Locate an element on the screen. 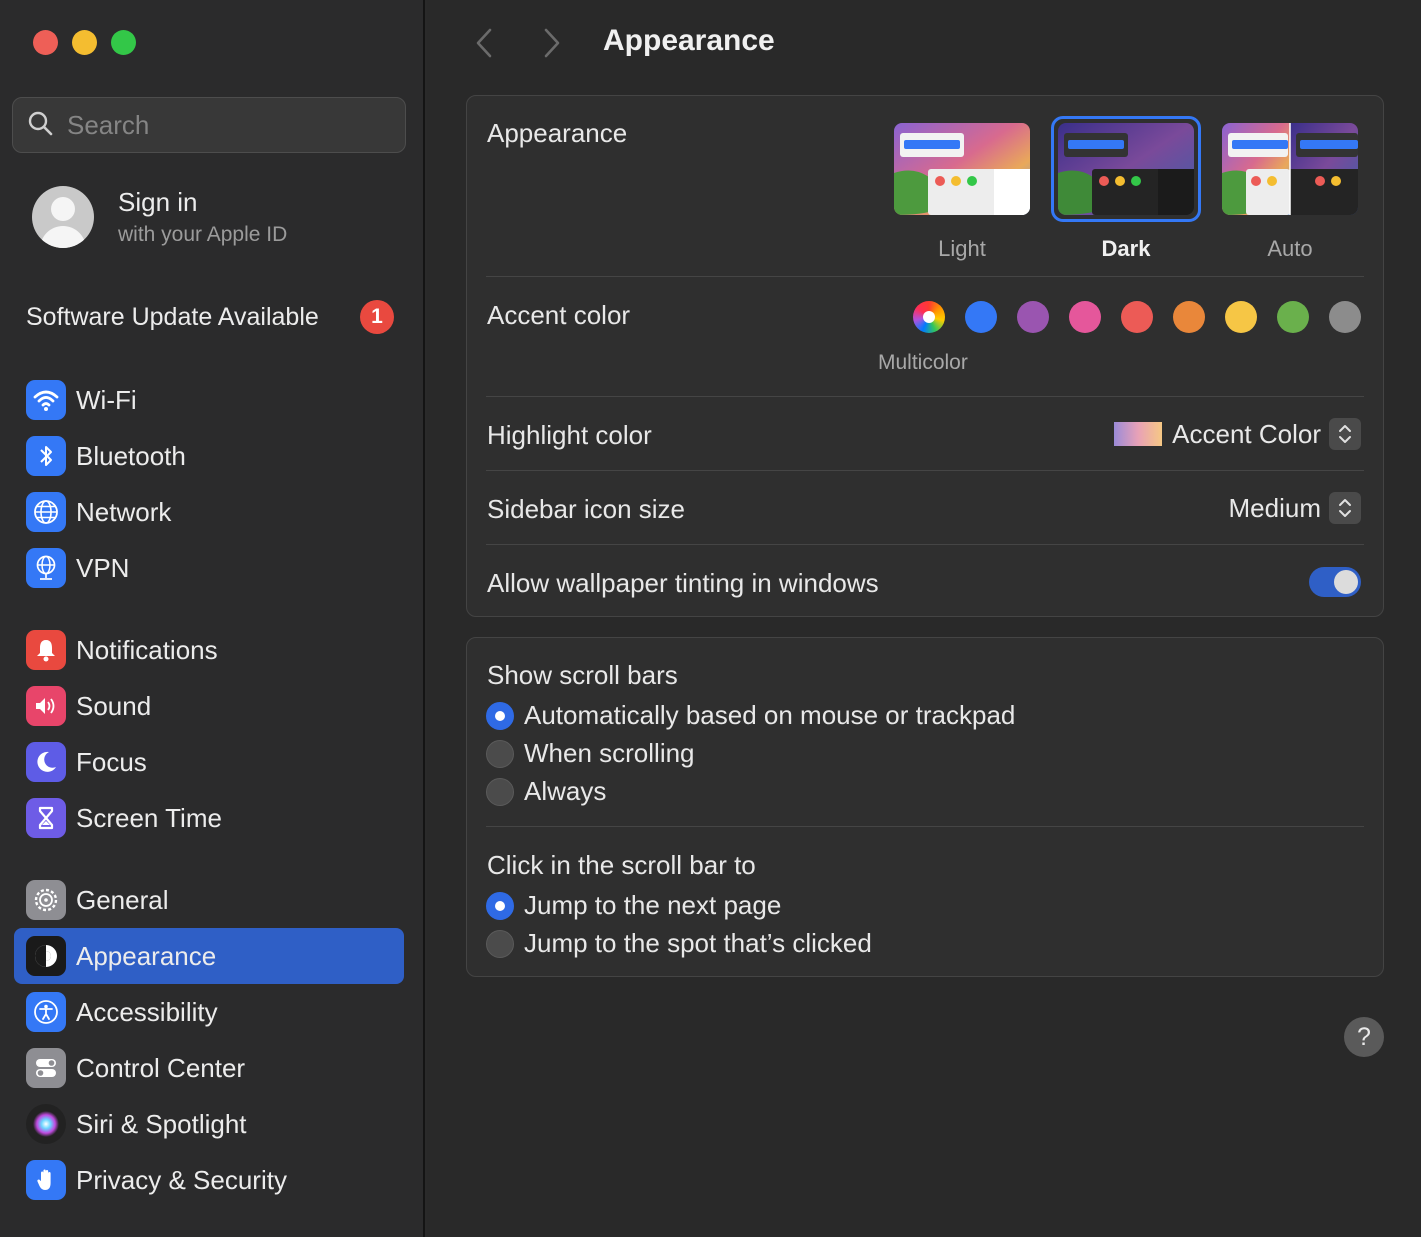  sidebar-item-siri-spotlight: Siri & Spotlight is located at coordinates (209, 1124).